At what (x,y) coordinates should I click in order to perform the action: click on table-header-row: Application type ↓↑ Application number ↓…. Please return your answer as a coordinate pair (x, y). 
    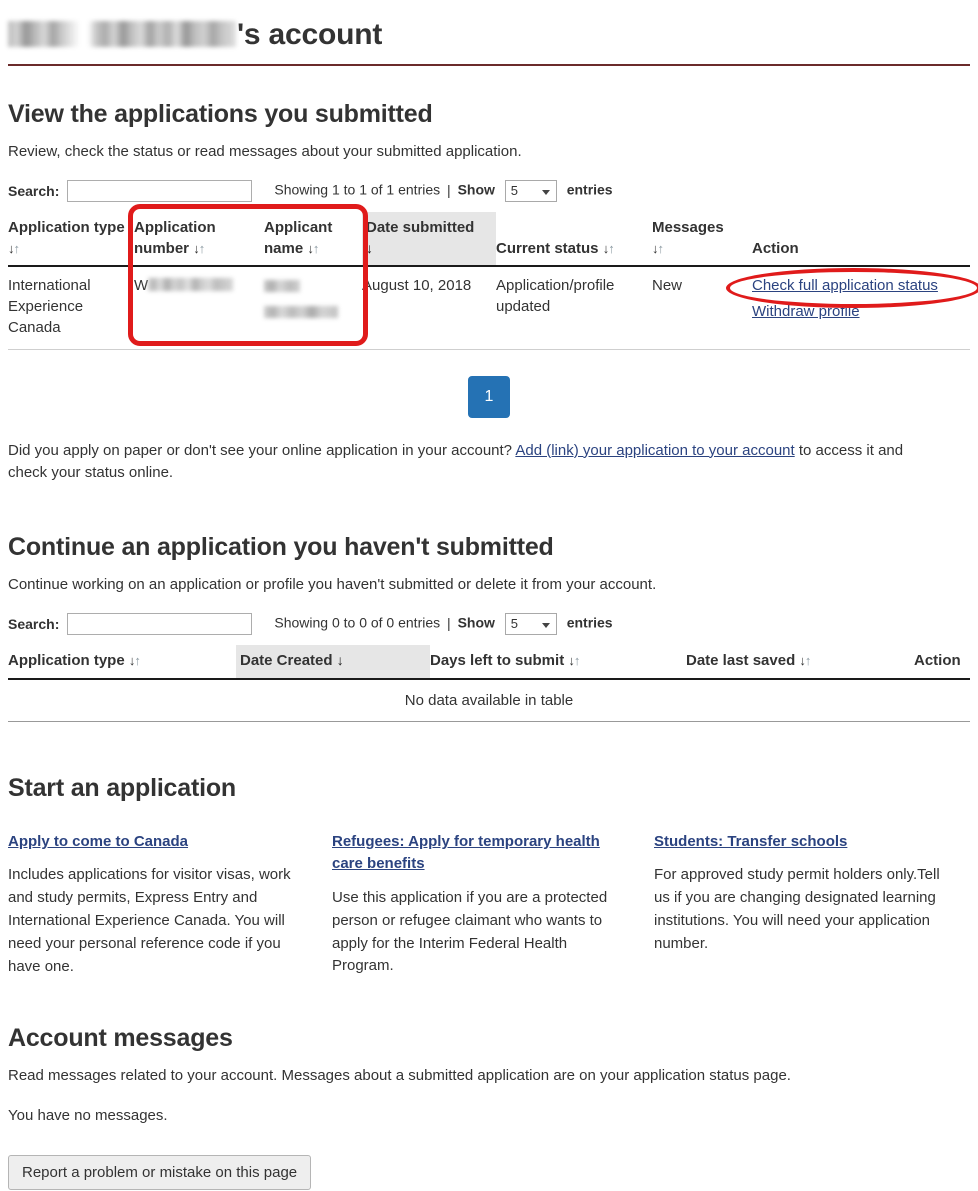
    Looking at the image, I should click on (489, 239).